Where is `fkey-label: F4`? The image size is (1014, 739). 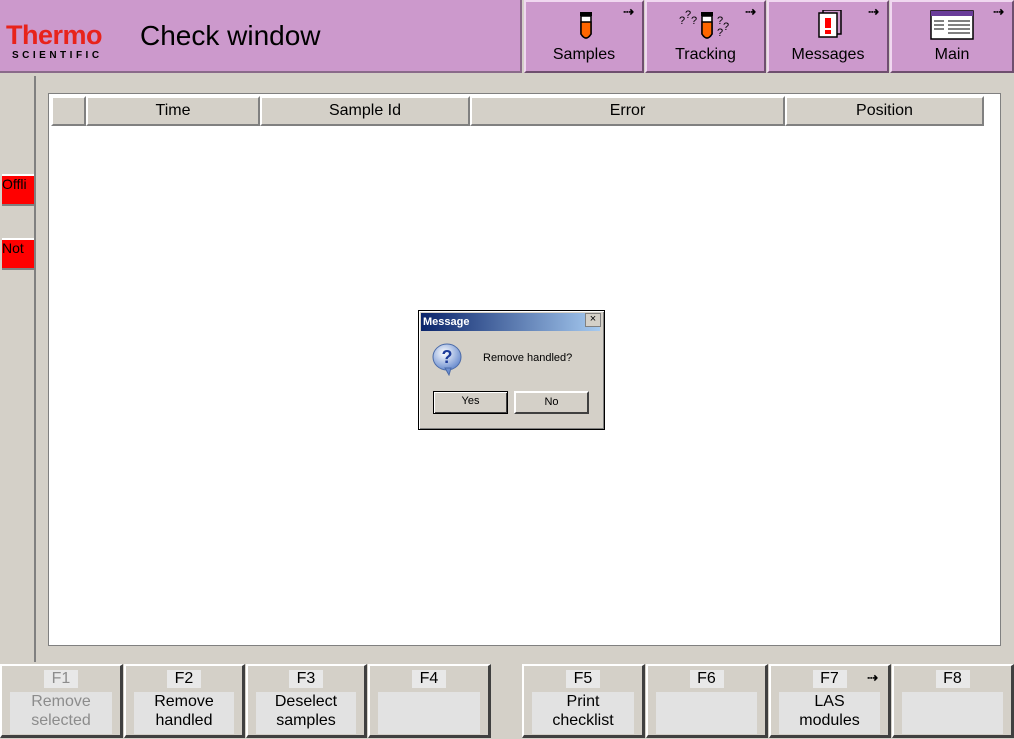
fkey-label: F4 is located at coordinates (429, 679).